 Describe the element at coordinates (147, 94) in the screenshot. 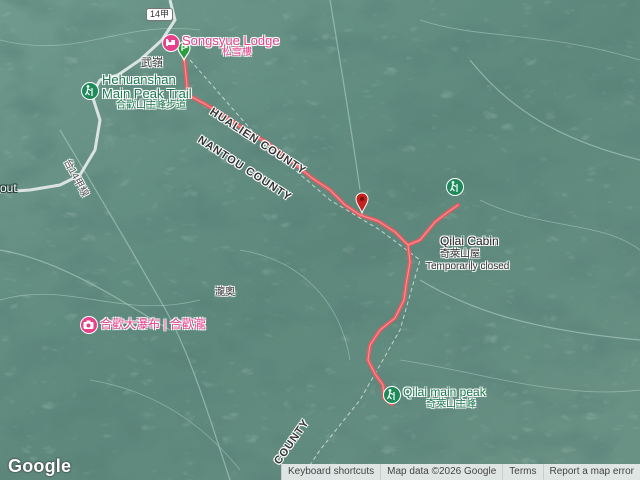

I see `hehuanshan-line2: Main Peak Trail` at that location.